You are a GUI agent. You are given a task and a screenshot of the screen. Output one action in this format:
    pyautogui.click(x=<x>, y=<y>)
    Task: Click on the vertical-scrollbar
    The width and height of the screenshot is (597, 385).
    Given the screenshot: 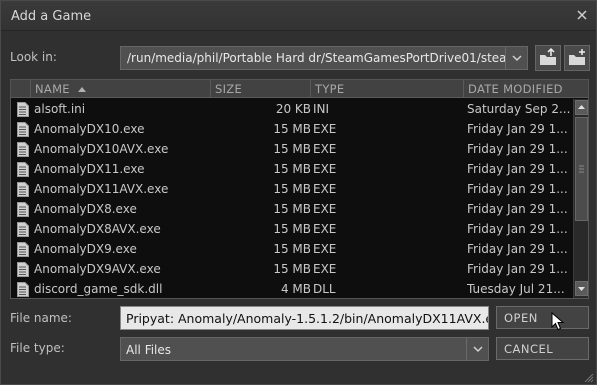 What is the action you would take?
    pyautogui.click(x=580, y=198)
    